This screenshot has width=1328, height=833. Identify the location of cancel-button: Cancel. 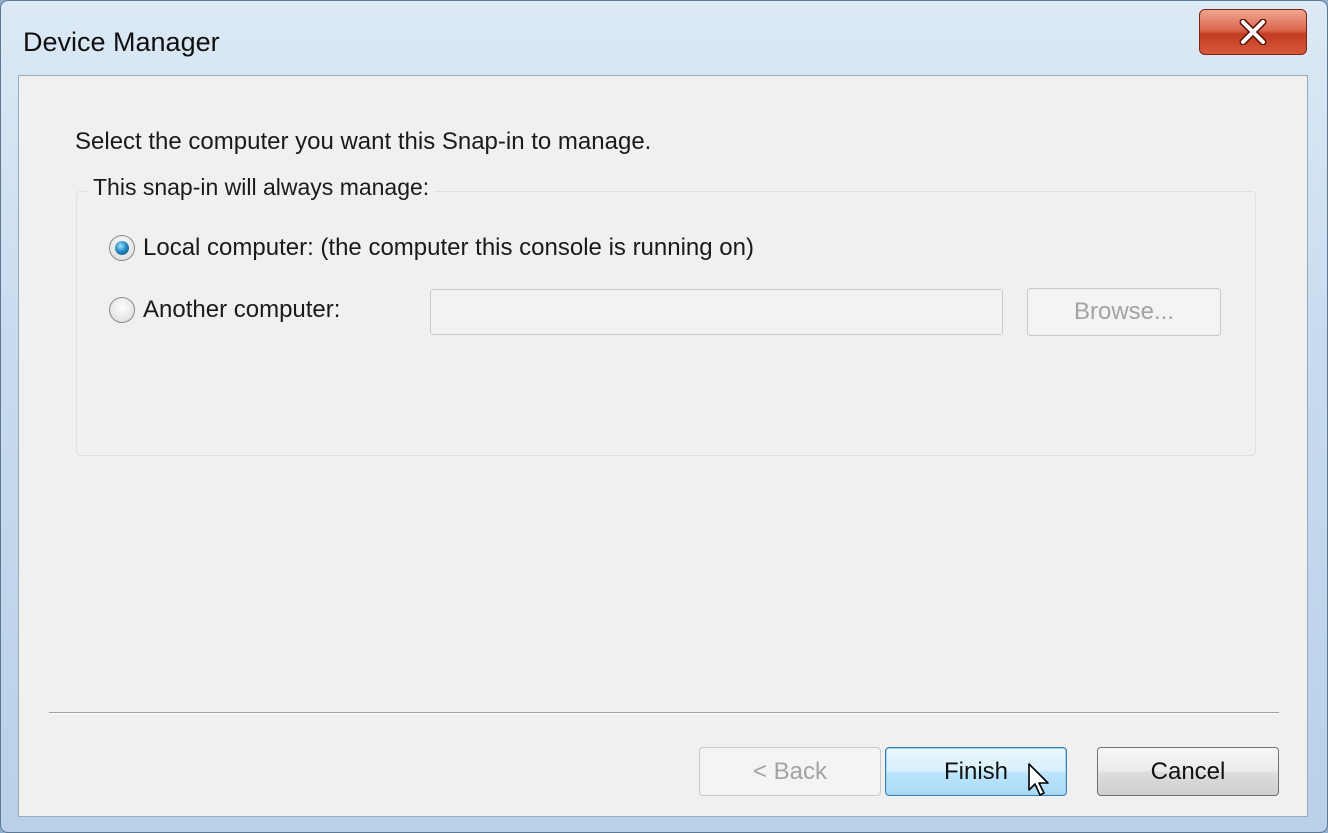
(1188, 771).